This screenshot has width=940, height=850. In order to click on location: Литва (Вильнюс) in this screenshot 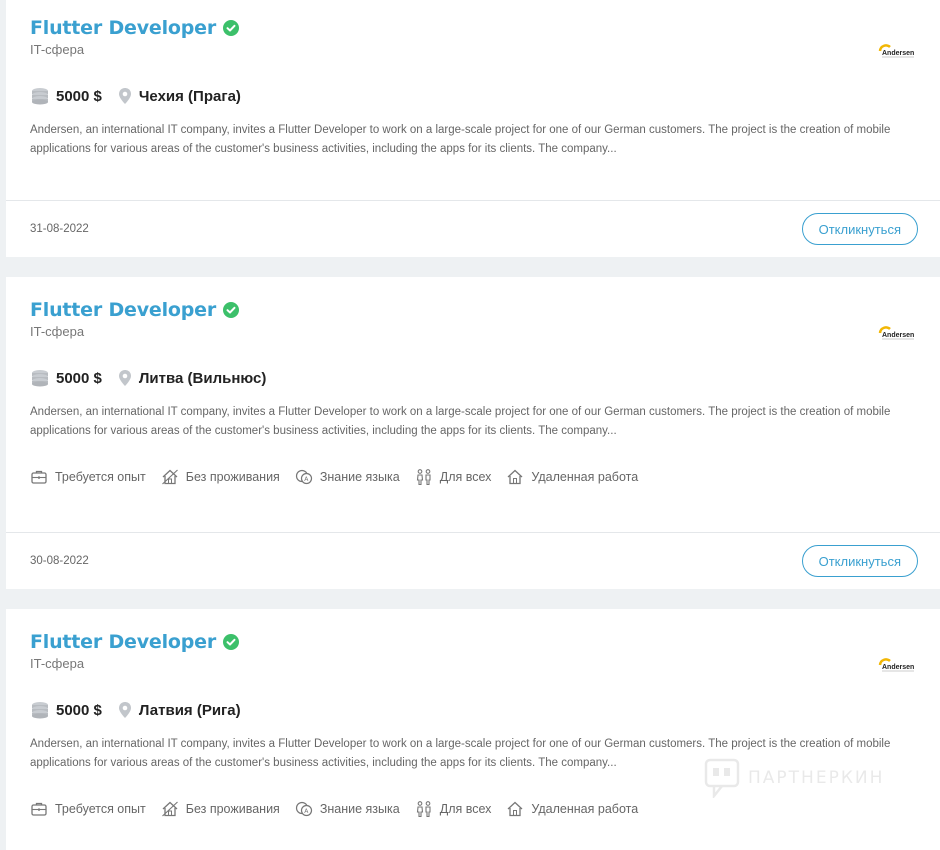, I will do `click(202, 378)`.